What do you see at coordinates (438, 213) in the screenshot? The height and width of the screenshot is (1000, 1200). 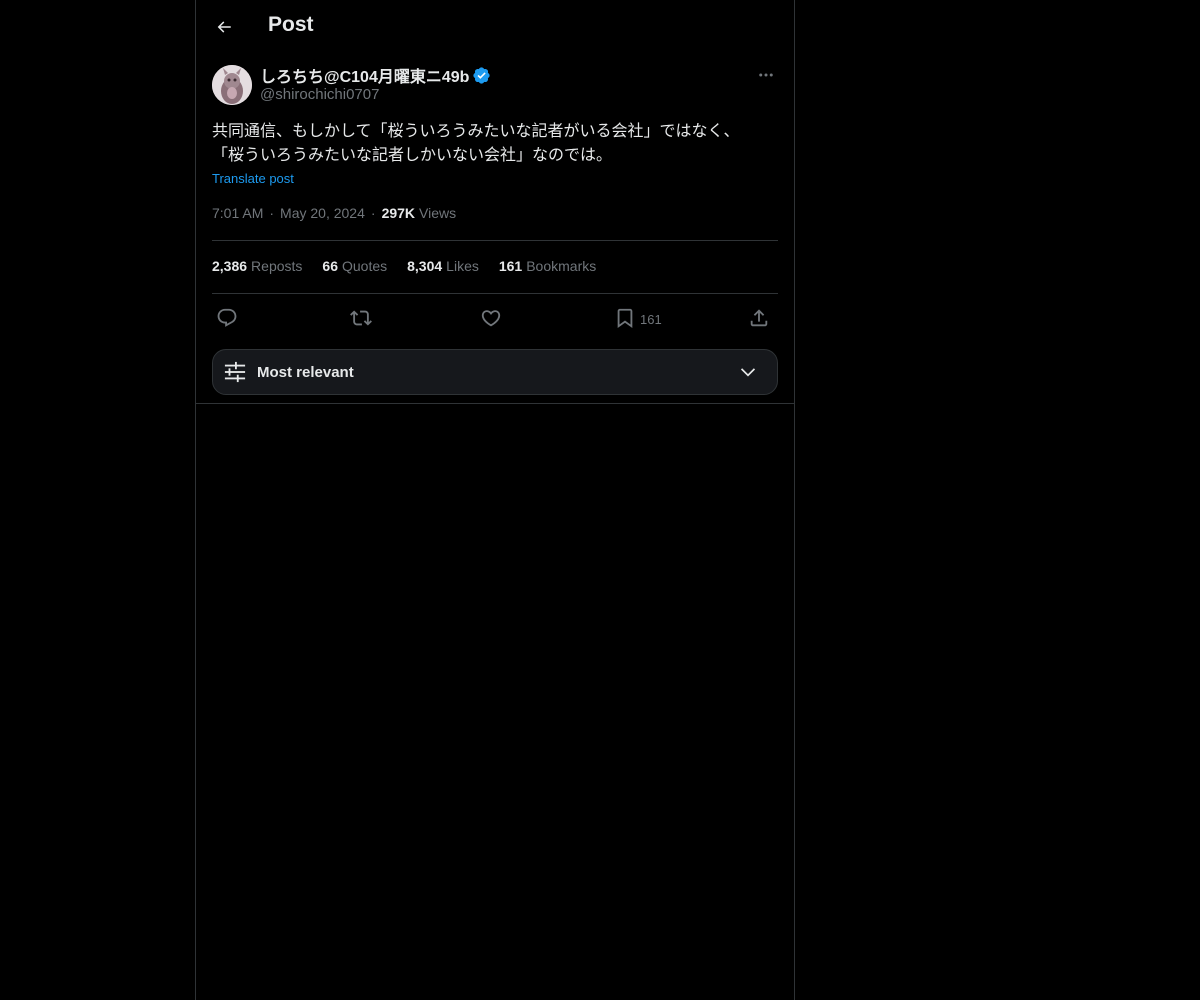 I see `views-label: Views` at bounding box center [438, 213].